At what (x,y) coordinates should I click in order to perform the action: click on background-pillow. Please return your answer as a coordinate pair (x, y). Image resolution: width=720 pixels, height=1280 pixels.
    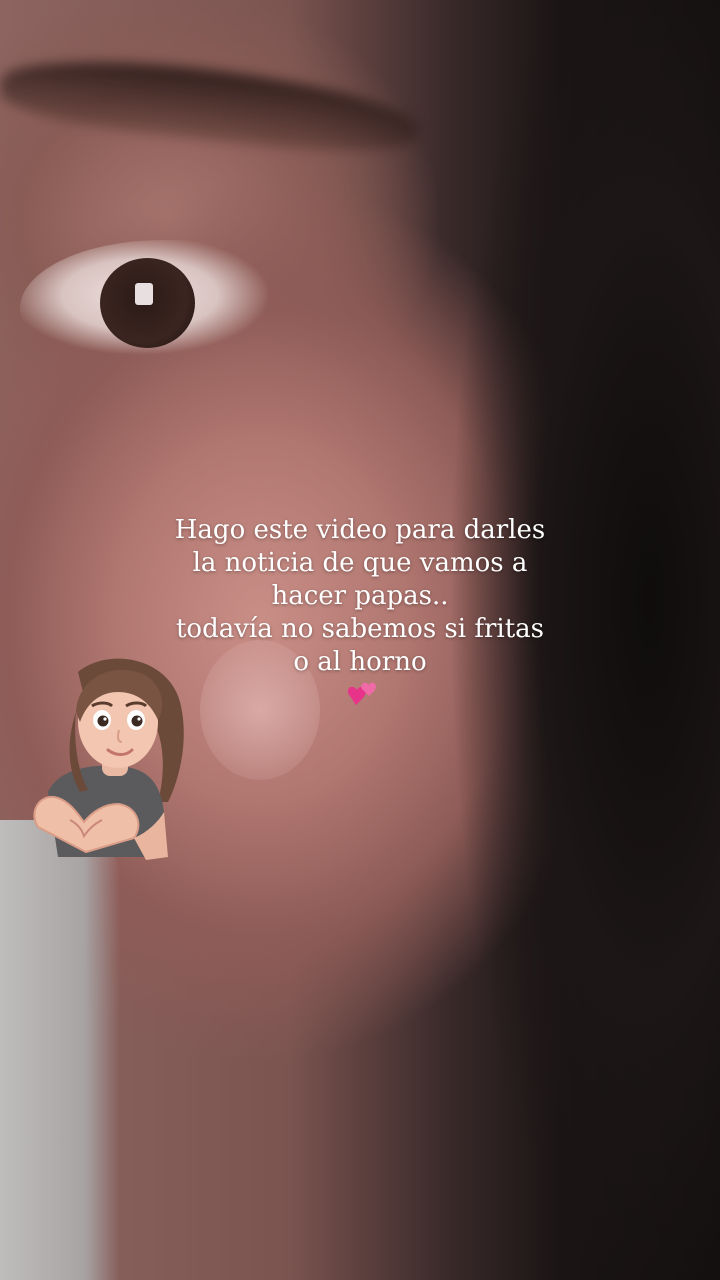
    Looking at the image, I should click on (60, 1050).